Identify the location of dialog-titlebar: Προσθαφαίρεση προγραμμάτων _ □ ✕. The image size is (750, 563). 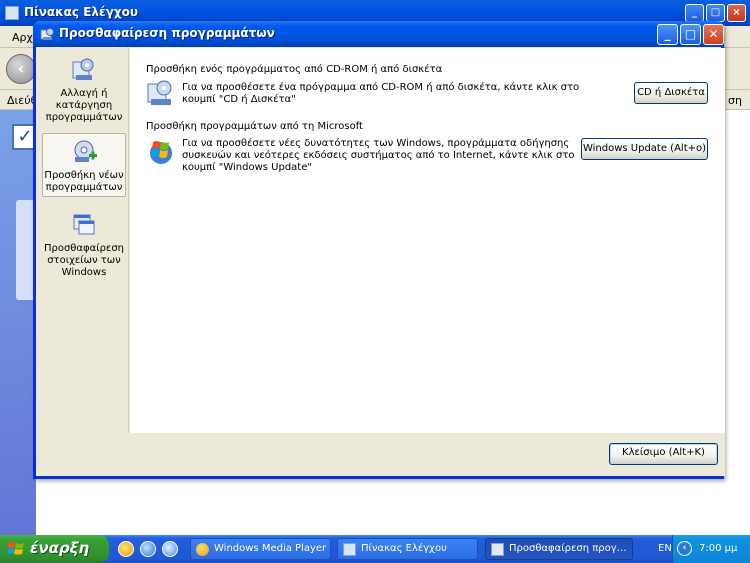
(378, 34).